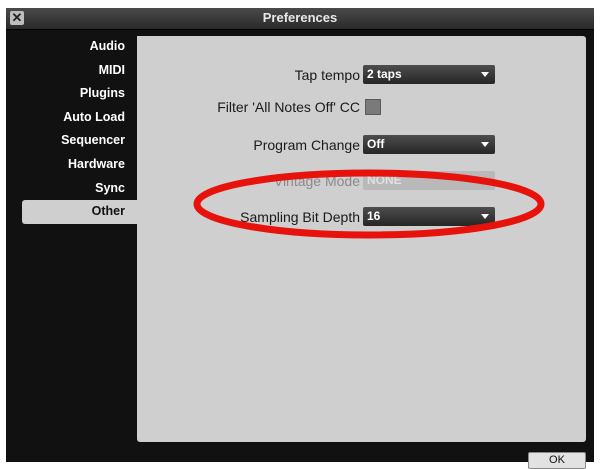 The width and height of the screenshot is (603, 469). Describe the element at coordinates (373, 107) in the screenshot. I see `filter-notes-off-checkbox` at that location.